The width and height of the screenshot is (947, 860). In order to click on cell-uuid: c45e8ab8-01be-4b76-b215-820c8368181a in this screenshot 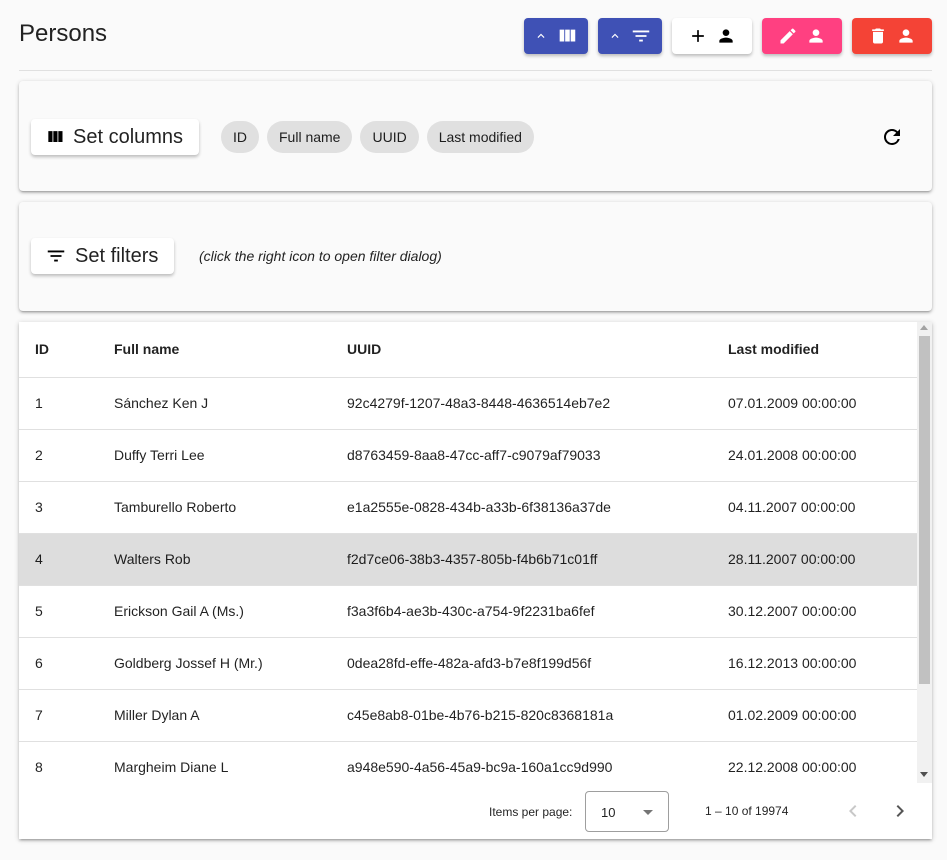, I will do `click(537, 715)`.